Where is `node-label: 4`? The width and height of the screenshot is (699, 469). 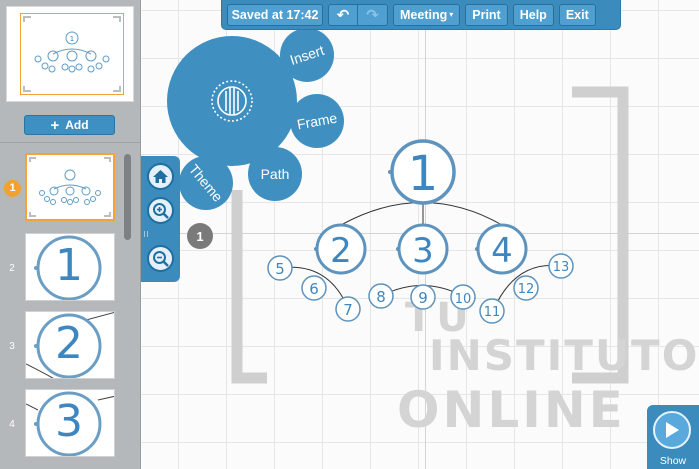 node-label: 4 is located at coordinates (502, 251).